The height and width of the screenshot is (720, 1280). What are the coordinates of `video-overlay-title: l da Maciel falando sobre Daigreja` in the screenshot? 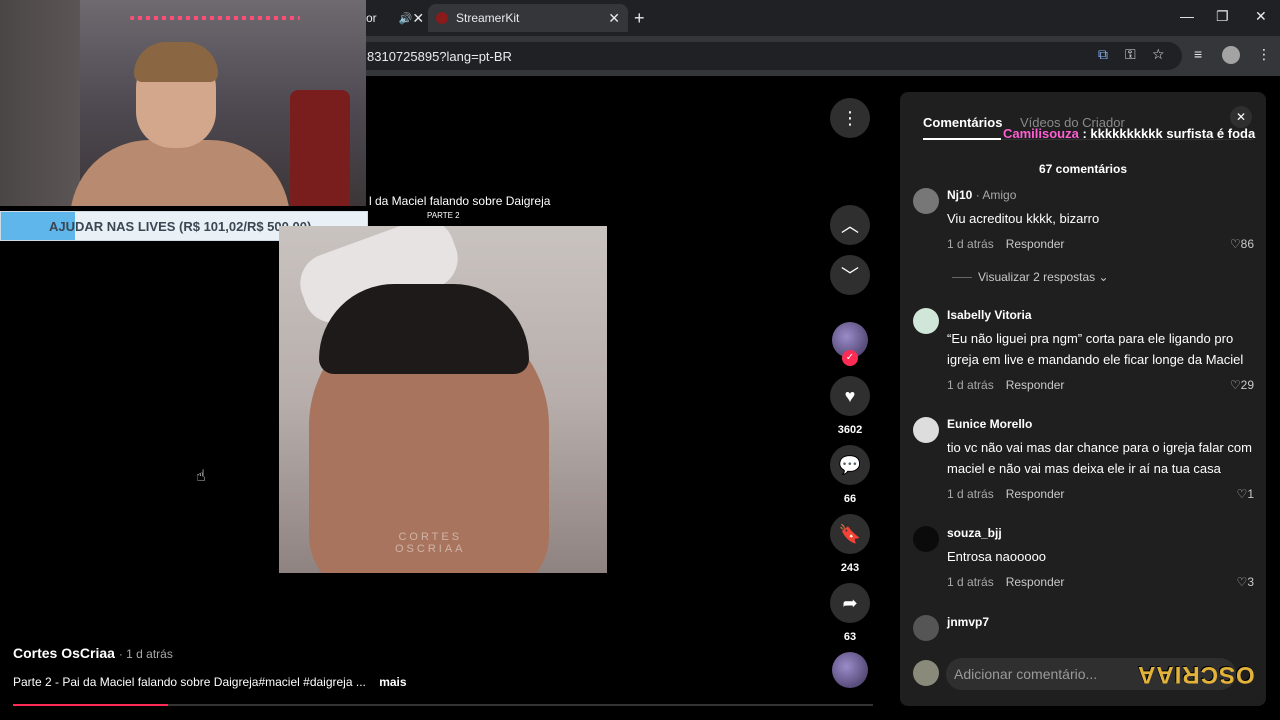 It's located at (460, 201).